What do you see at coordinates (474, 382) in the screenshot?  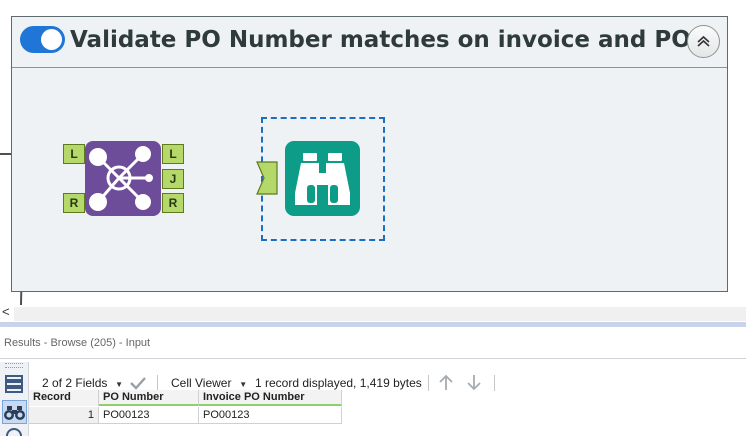 I see `arrow-down-icon` at bounding box center [474, 382].